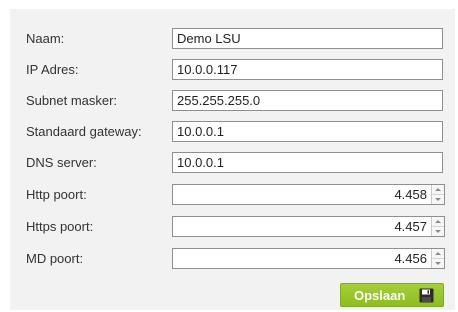 The height and width of the screenshot is (312, 458). I want to click on https-port-increment-button, so click(438, 222).